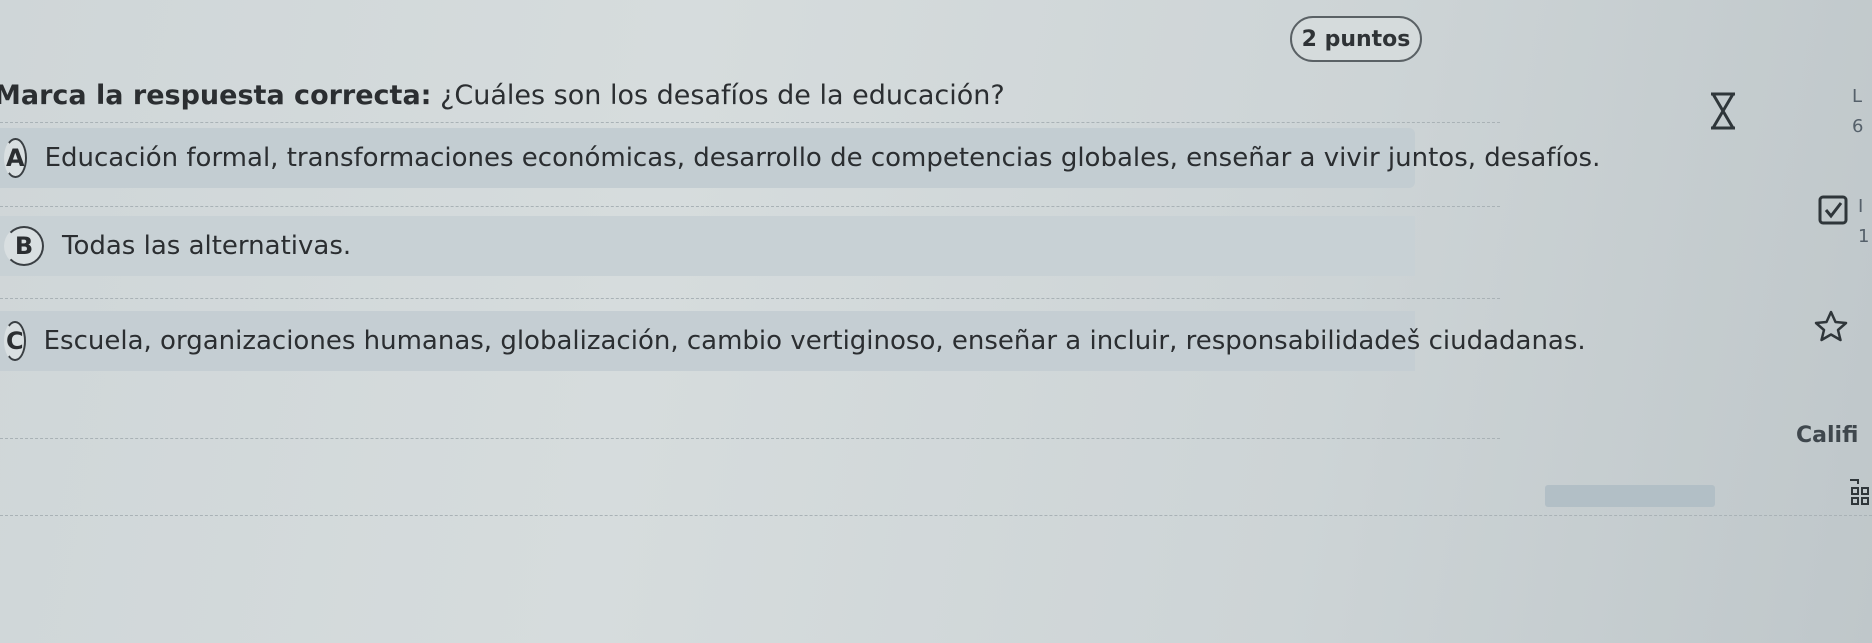 The width and height of the screenshot is (1872, 643). What do you see at coordinates (1356, 39) in the screenshot?
I see `points-badge: 2 puntos` at bounding box center [1356, 39].